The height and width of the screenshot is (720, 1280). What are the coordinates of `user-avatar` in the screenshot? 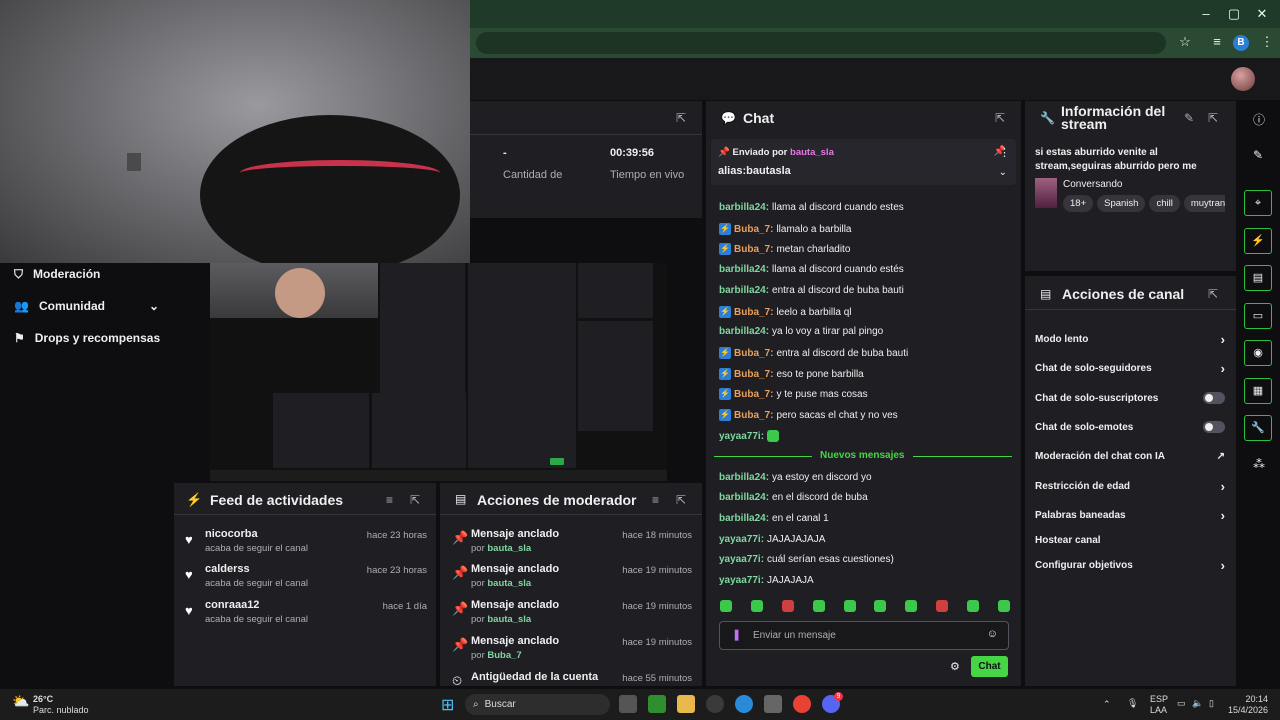 It's located at (1243, 79).